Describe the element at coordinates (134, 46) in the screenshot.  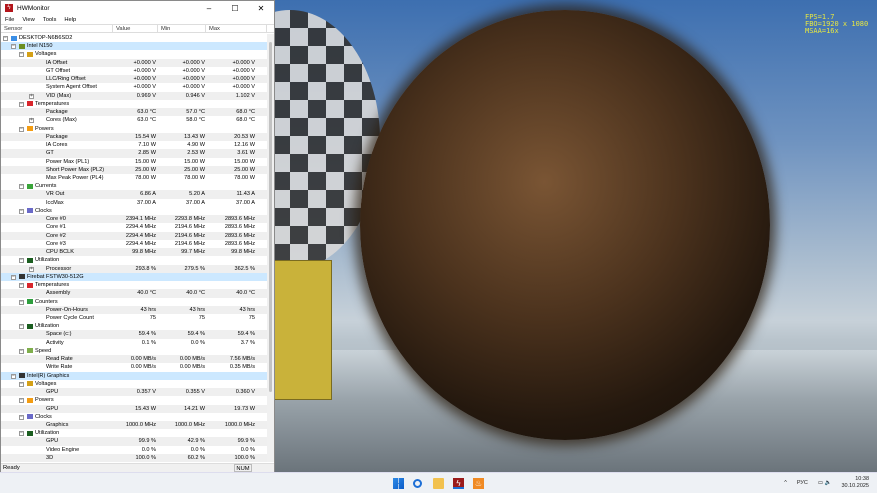
I see `tree-group-row: − Intel N150` at that location.